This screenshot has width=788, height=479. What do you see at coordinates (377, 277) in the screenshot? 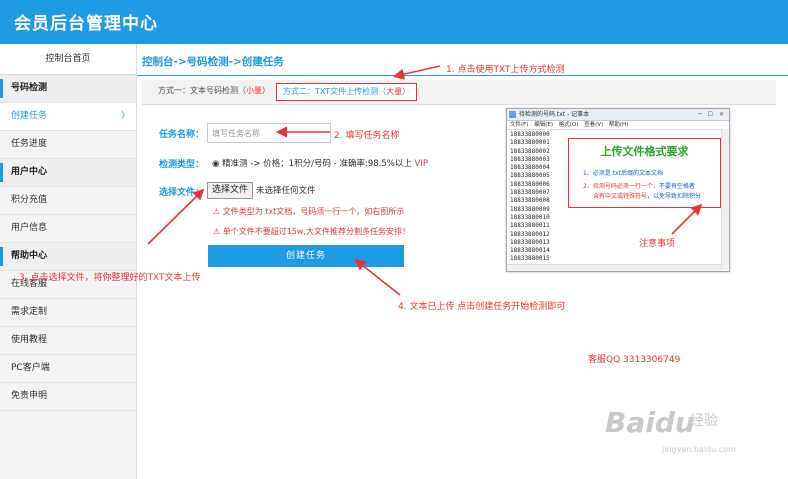
I see `arrow-to-create-button` at bounding box center [377, 277].